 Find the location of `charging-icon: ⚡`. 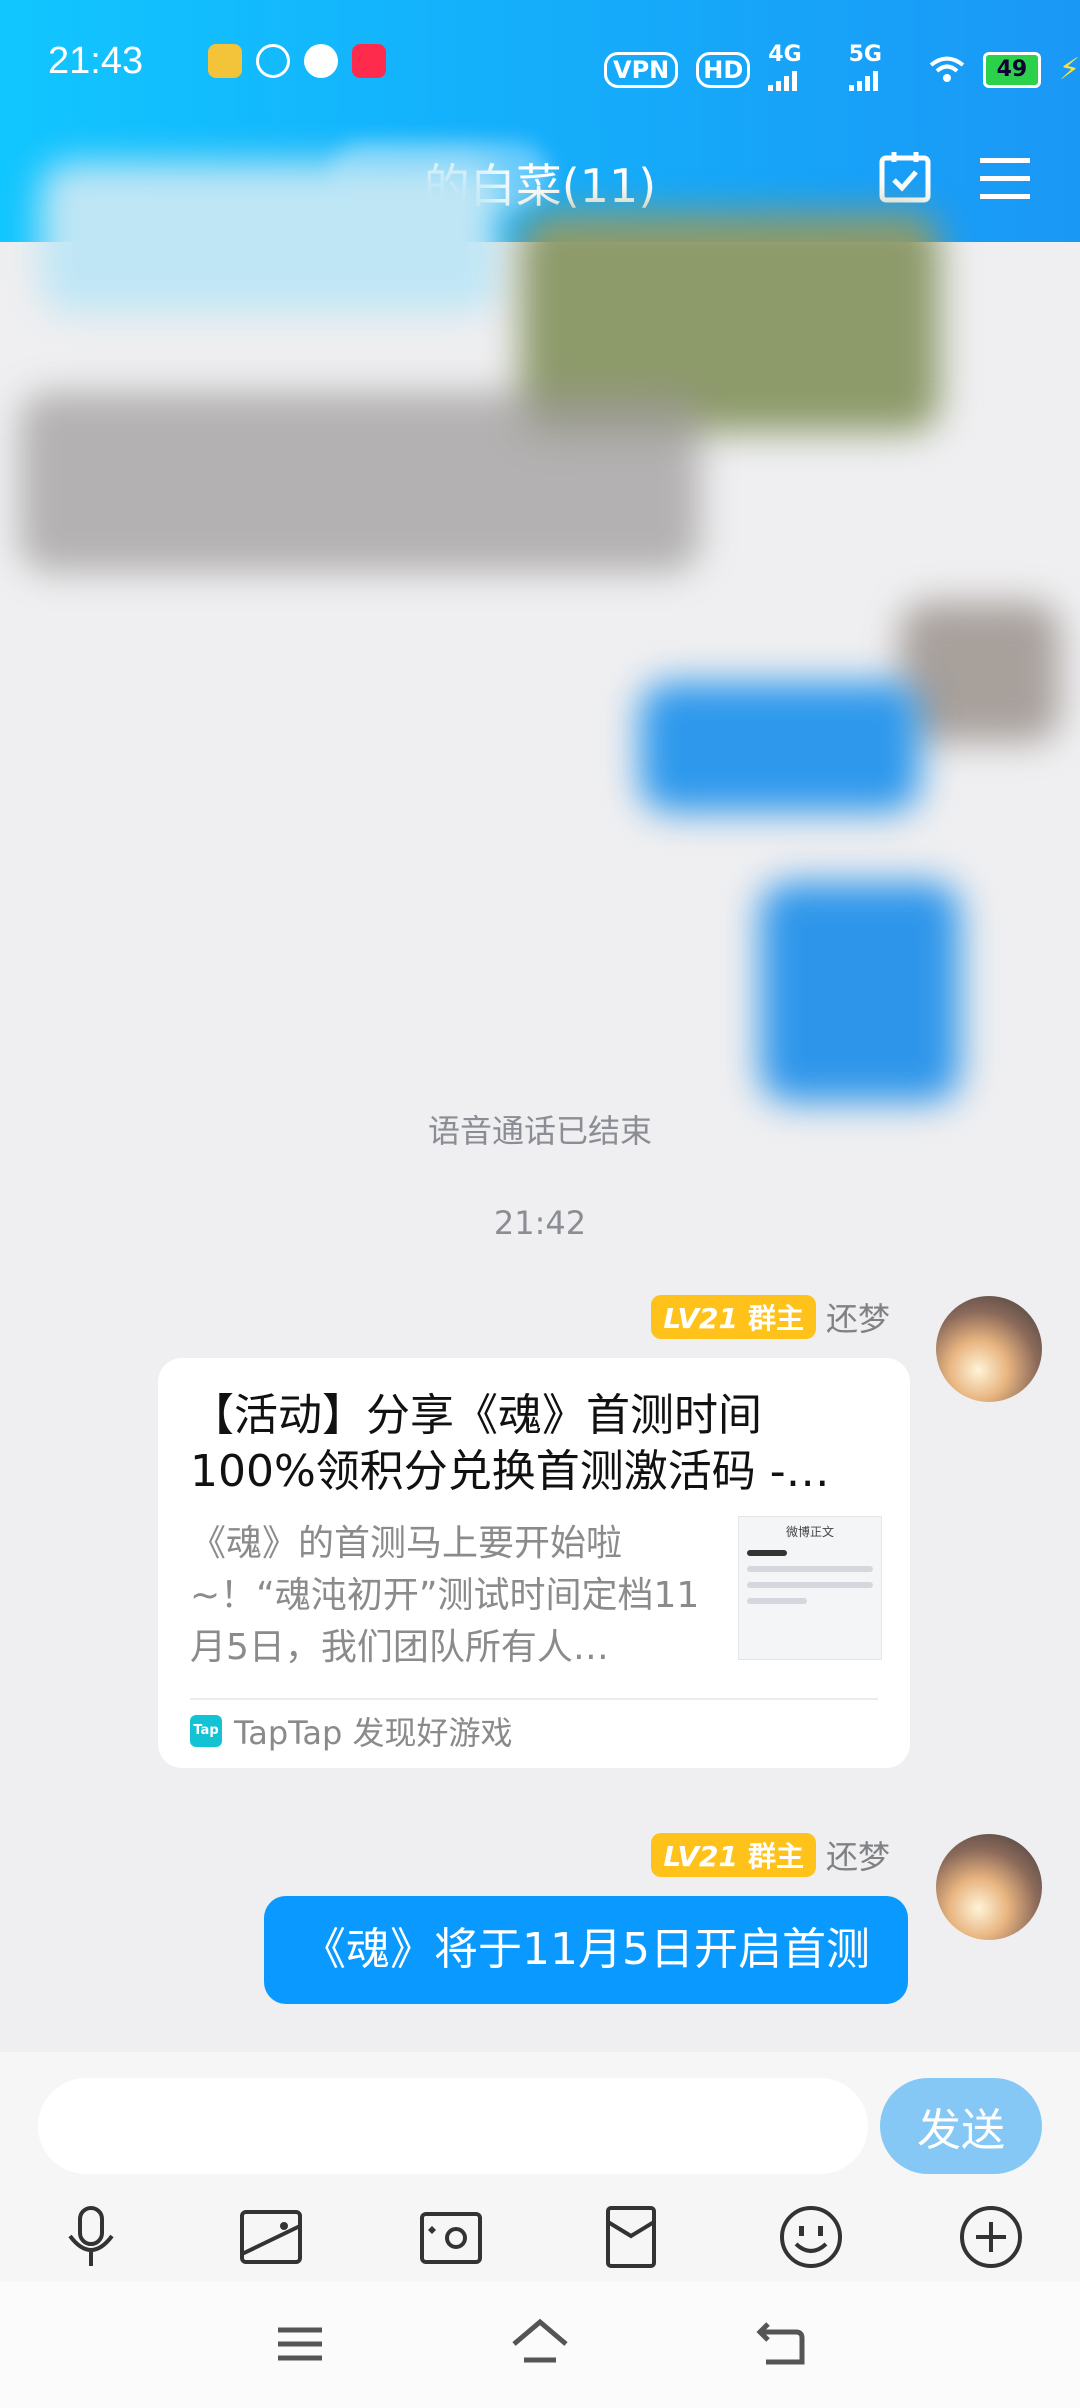

charging-icon: ⚡ is located at coordinates (1069, 69).